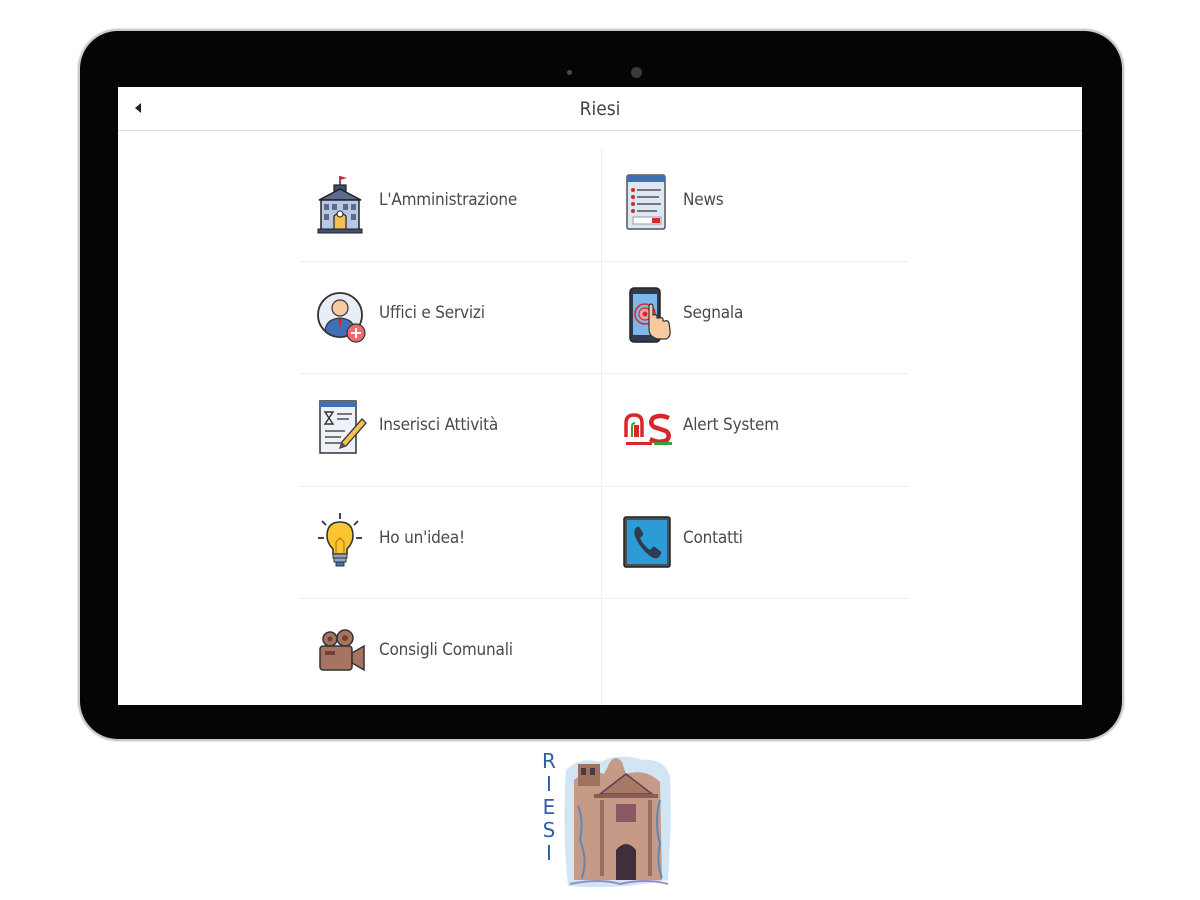 The height and width of the screenshot is (900, 1200). Describe the element at coordinates (340, 205) in the screenshot. I see `town-hall-icon` at that location.